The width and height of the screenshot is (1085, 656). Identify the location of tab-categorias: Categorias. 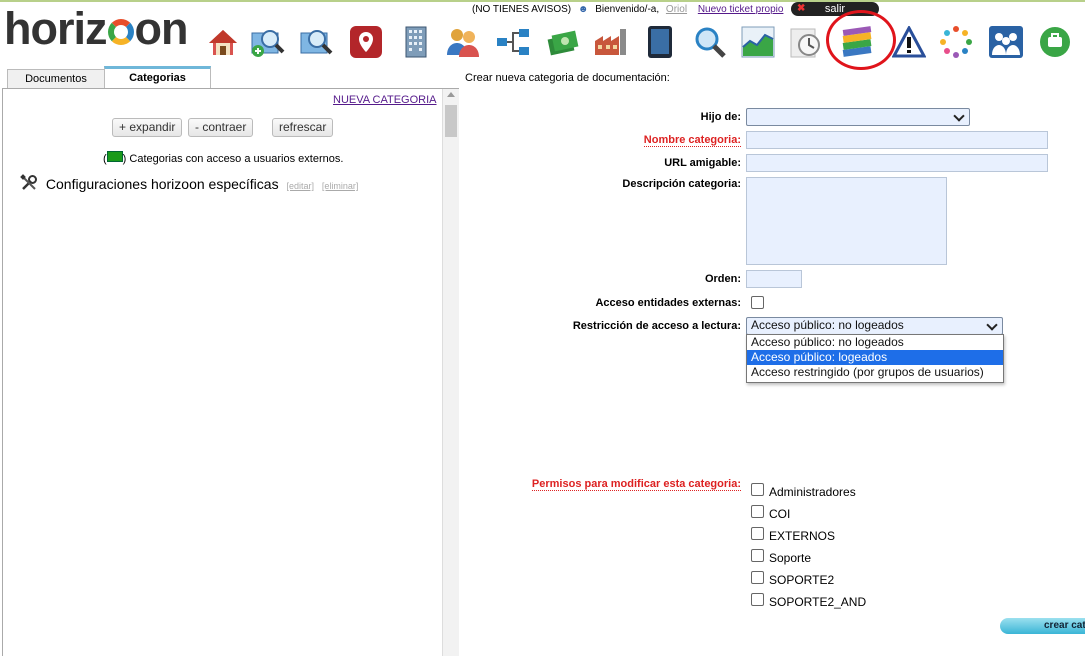
(157, 77).